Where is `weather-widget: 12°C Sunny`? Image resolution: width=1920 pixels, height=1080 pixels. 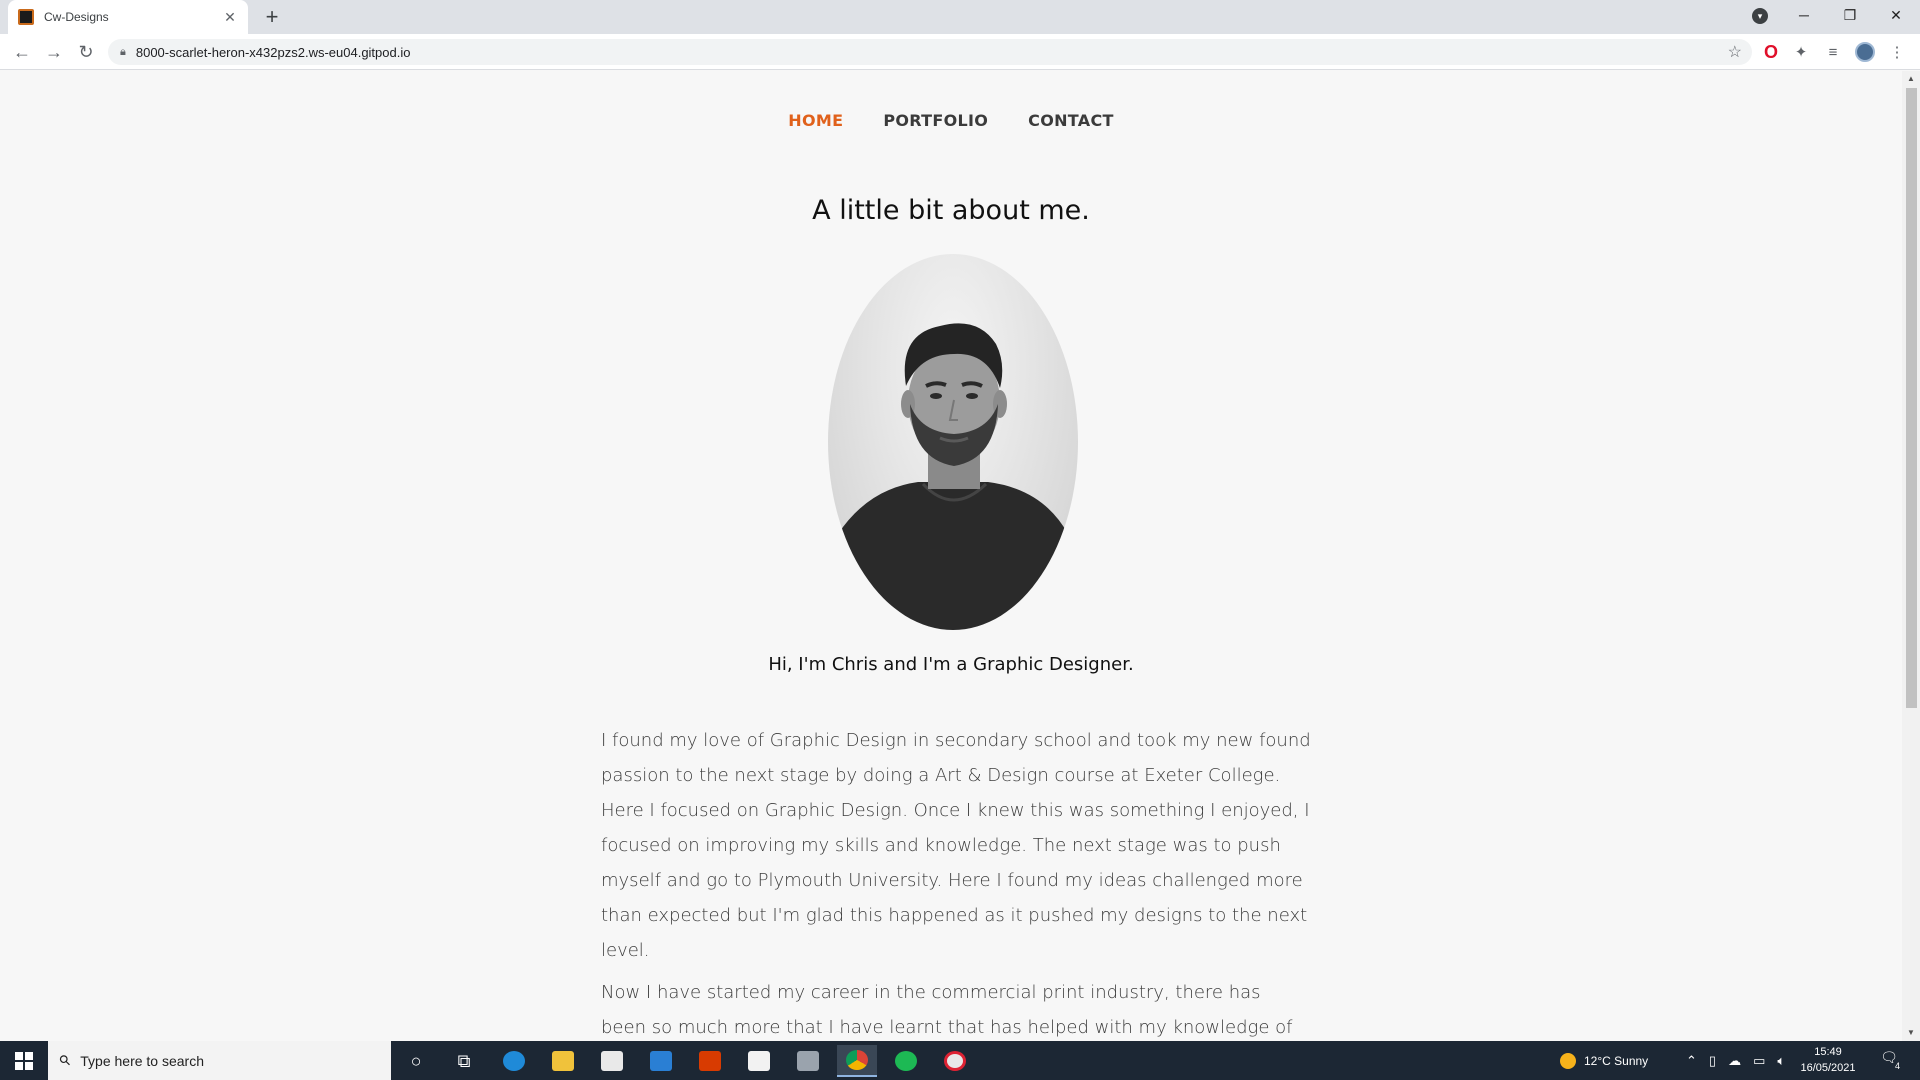
weather-widget: 12°C Sunny is located at coordinates (1604, 1060).